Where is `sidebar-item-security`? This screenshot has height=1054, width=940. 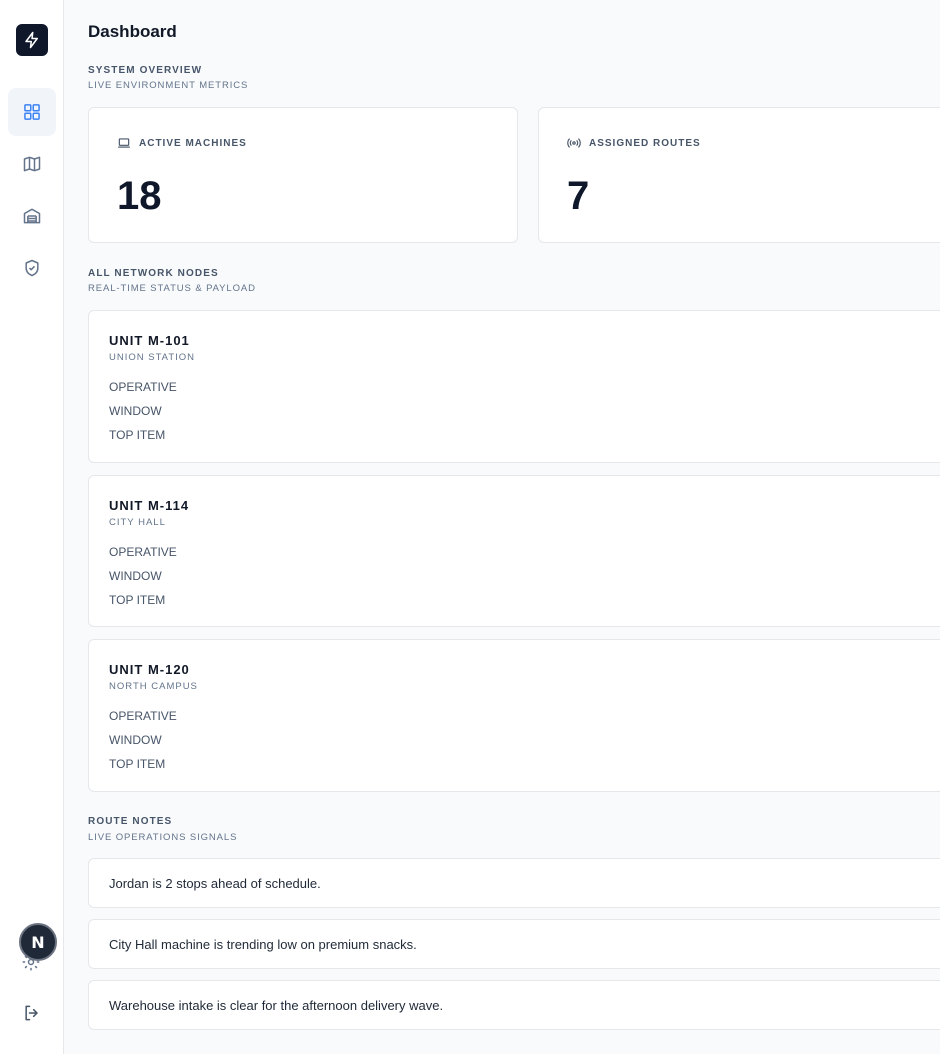 sidebar-item-security is located at coordinates (32, 268).